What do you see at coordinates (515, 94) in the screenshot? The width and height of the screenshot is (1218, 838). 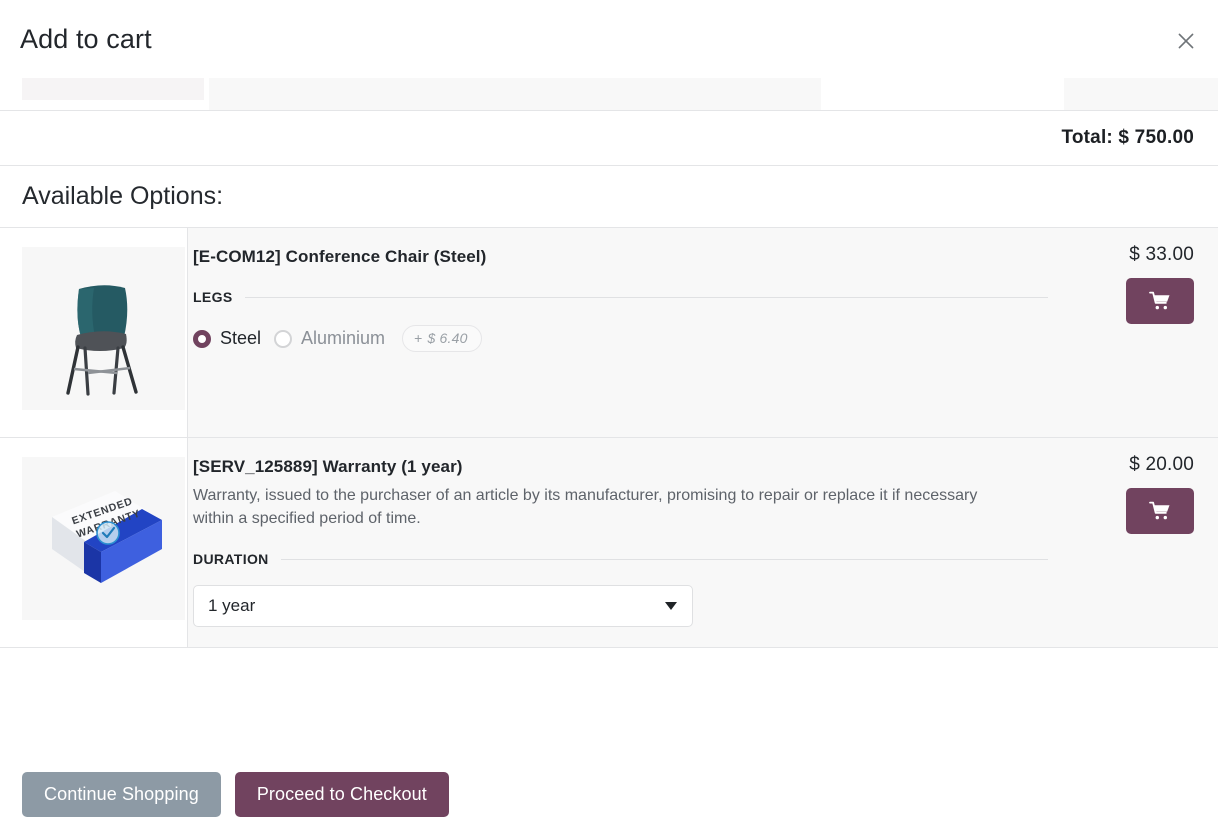 I see `table-cell-description` at bounding box center [515, 94].